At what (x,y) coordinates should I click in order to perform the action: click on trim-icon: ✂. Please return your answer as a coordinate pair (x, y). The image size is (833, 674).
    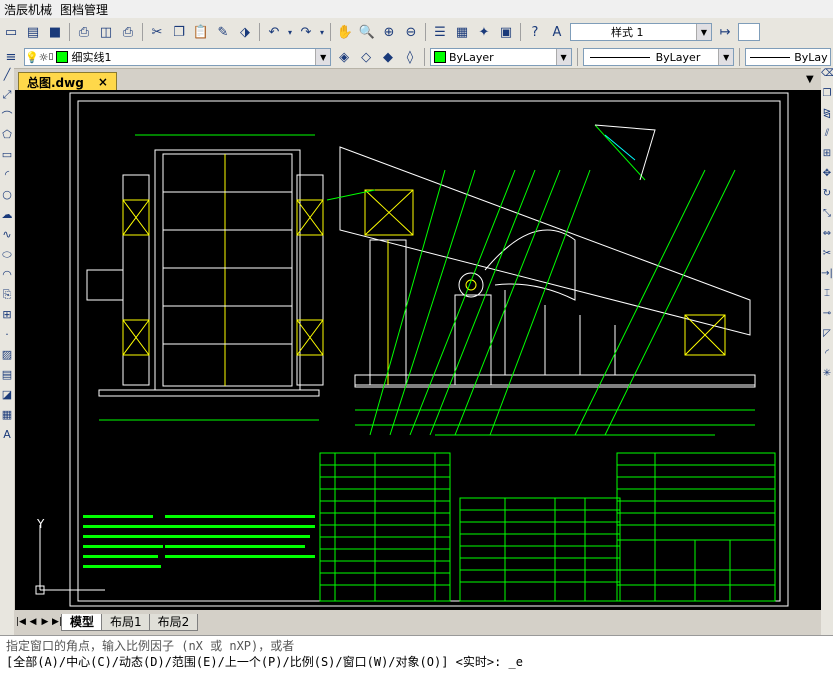
    Looking at the image, I should click on (827, 258).